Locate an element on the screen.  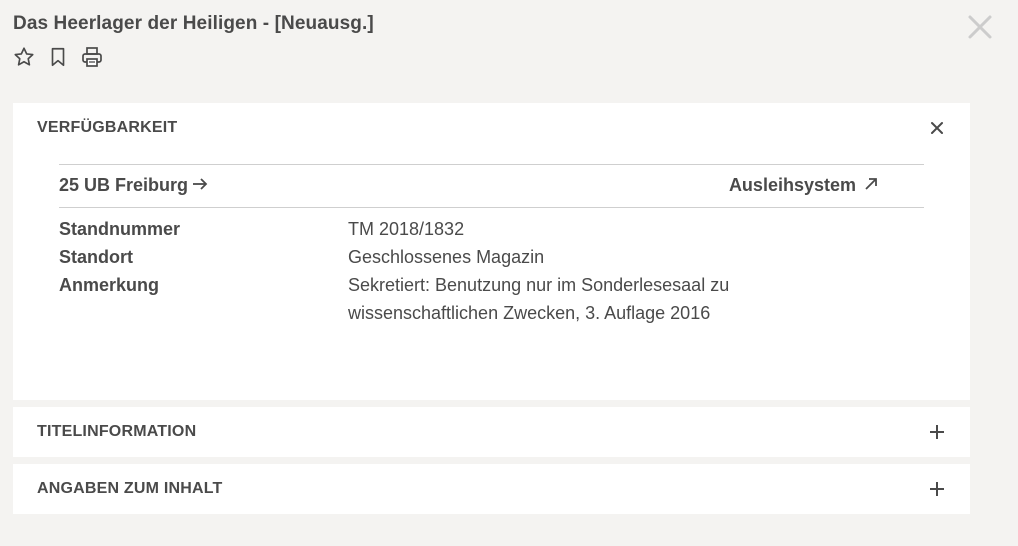
content-info-header: ANGABEN ZUM INHALT is located at coordinates (491, 489).